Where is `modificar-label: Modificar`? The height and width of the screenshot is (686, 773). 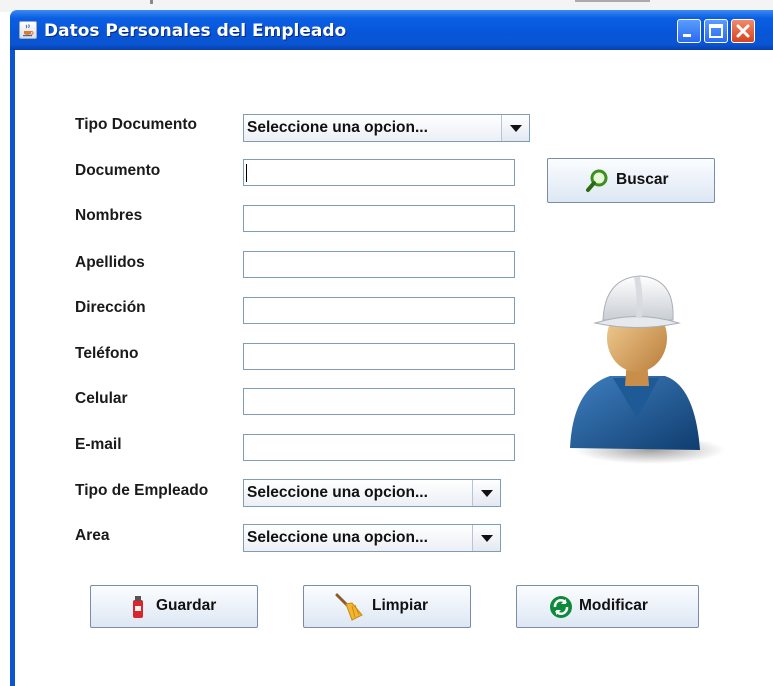
modificar-label: Modificar is located at coordinates (613, 605).